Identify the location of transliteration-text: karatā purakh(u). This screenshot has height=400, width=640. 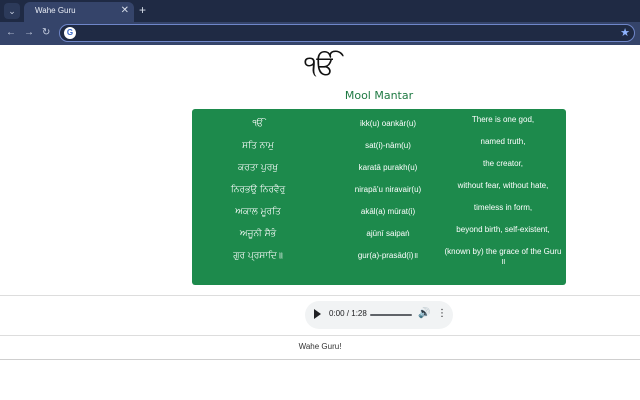
(388, 167).